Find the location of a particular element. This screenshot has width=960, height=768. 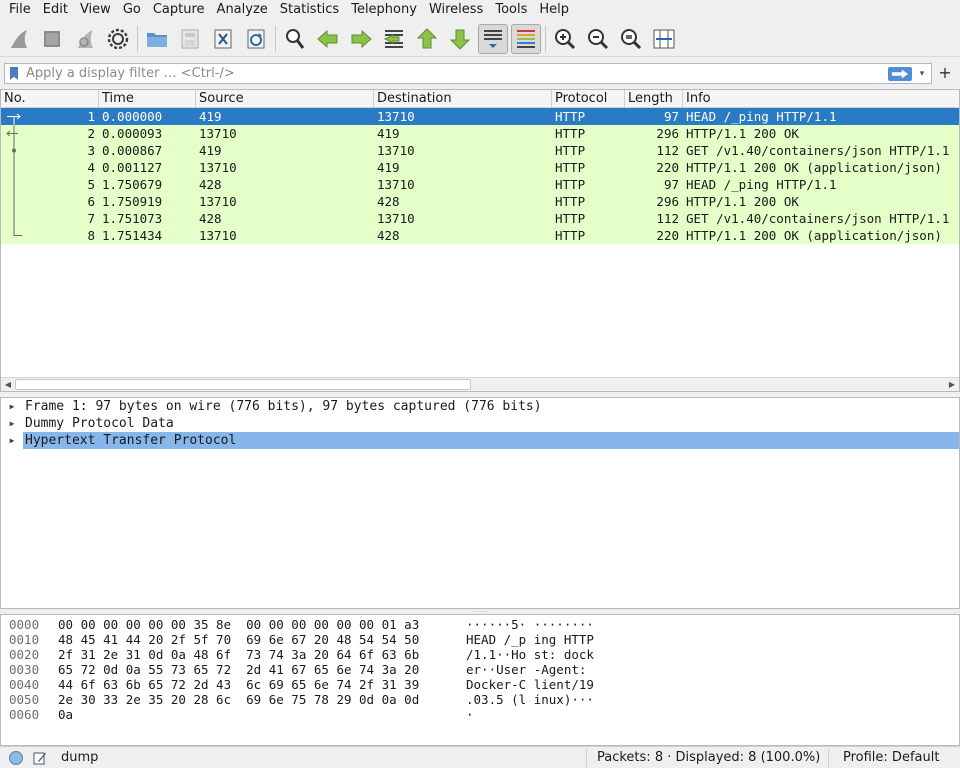

reload-file-button is located at coordinates (256, 39).